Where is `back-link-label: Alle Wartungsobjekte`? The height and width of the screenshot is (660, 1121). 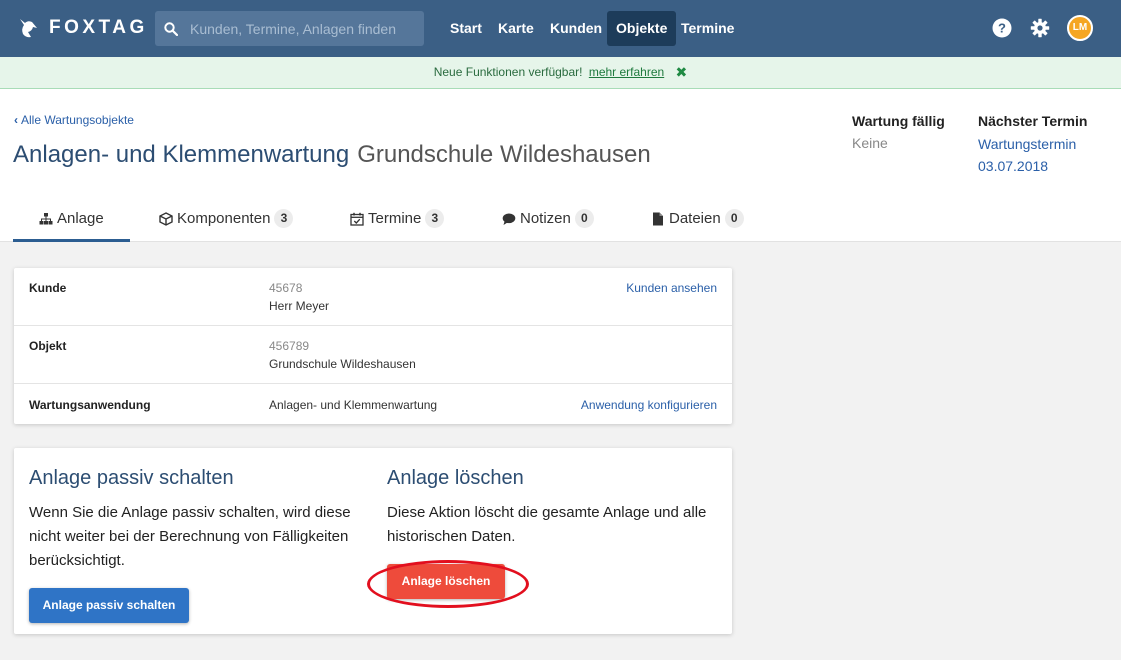
back-link-label: Alle Wartungsobjekte is located at coordinates (77, 120).